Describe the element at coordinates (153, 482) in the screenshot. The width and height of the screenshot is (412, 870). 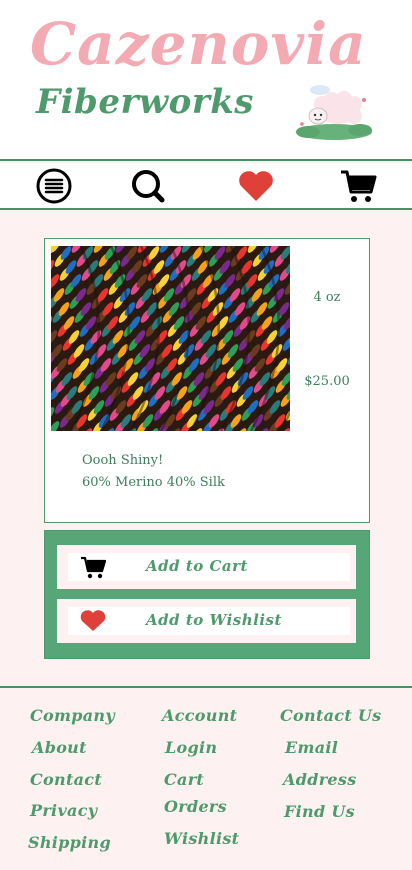
I see `product-fiber: 60% Merino 40% Silk` at that location.